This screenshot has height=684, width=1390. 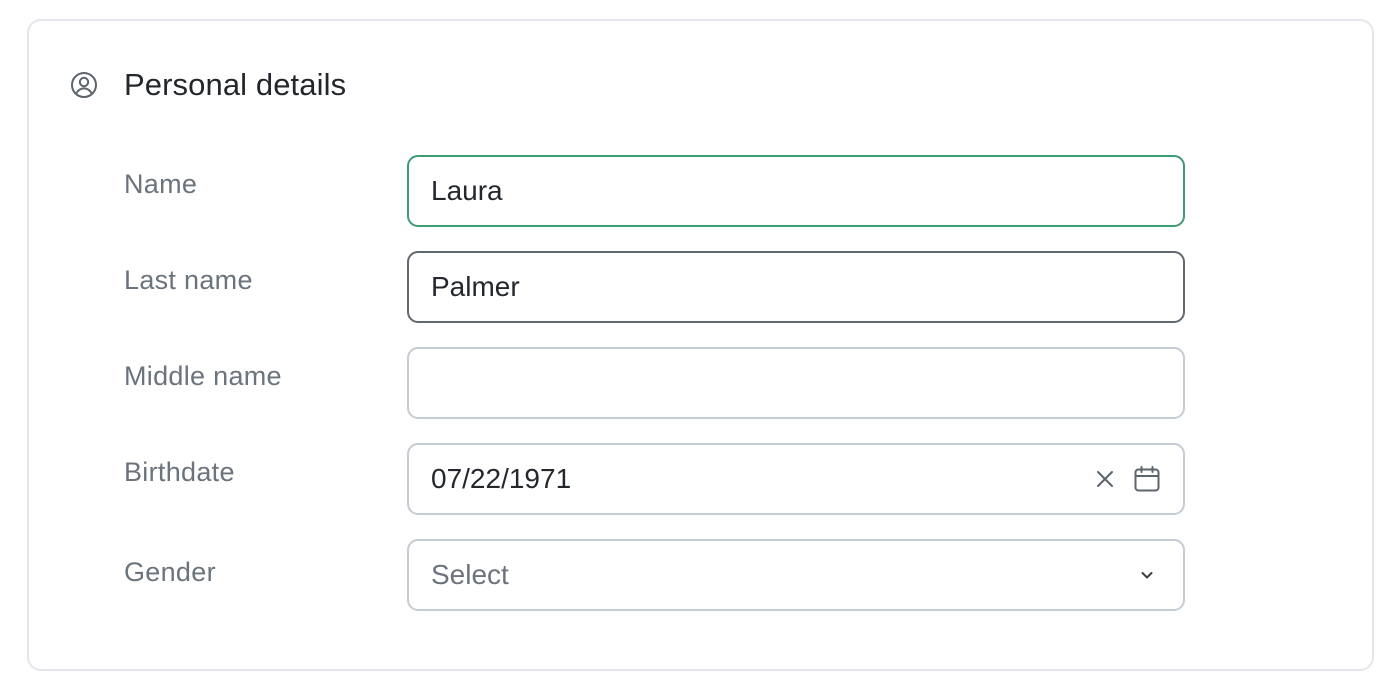 I want to click on gender-row: Gender Select, so click(x=700, y=575).